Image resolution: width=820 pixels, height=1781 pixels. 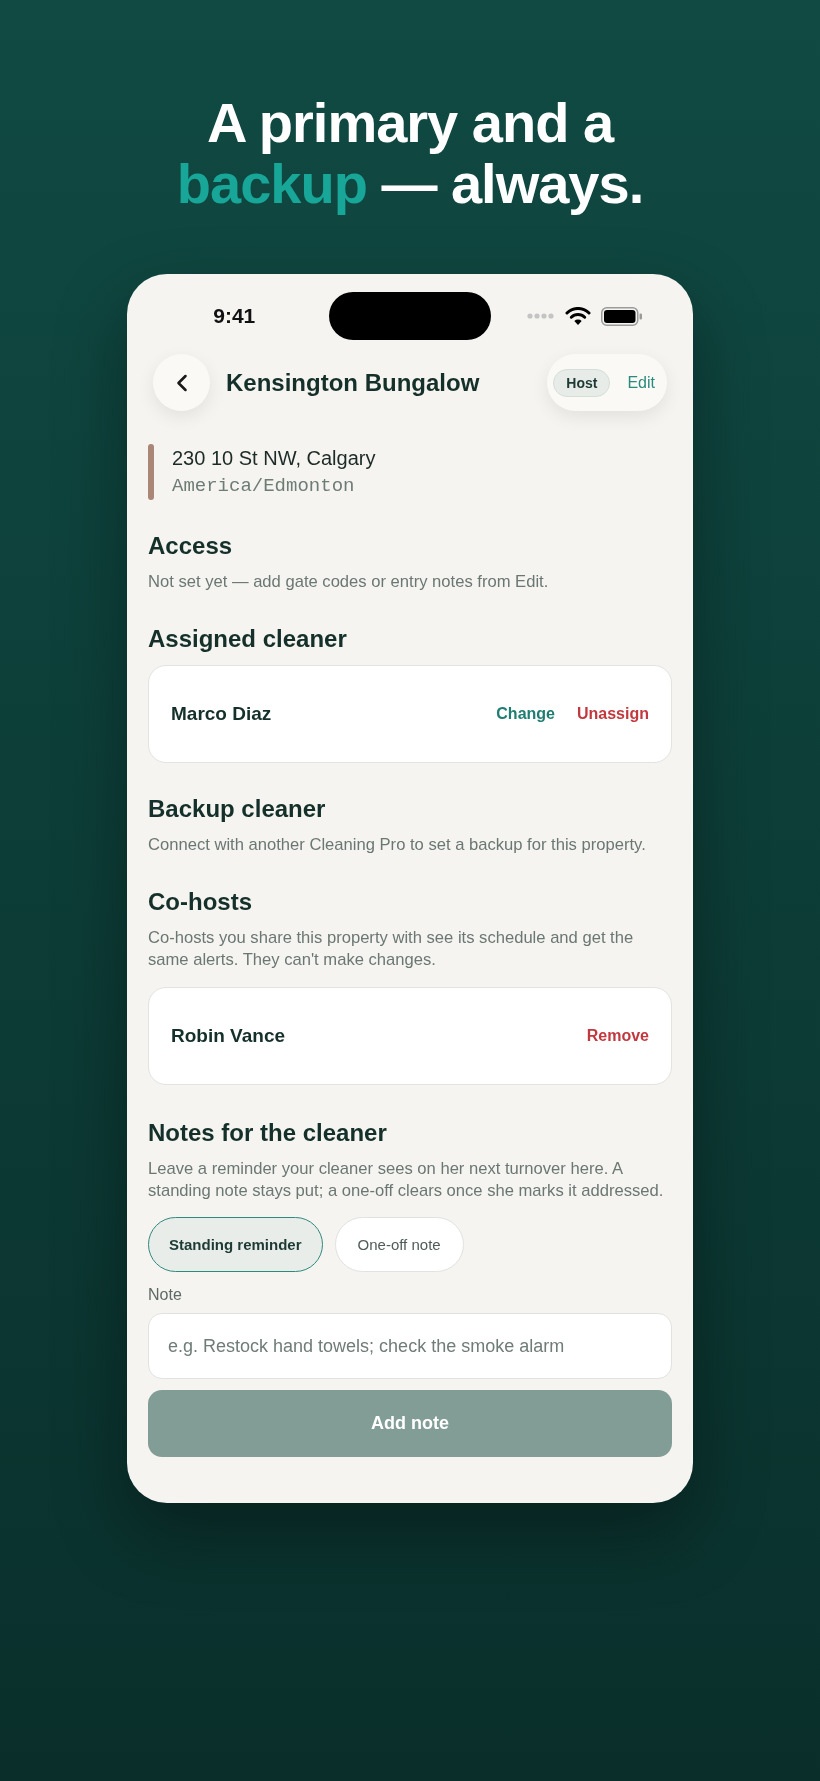 What do you see at coordinates (353, 382) in the screenshot?
I see `page-title: Kensington Bungalow` at bounding box center [353, 382].